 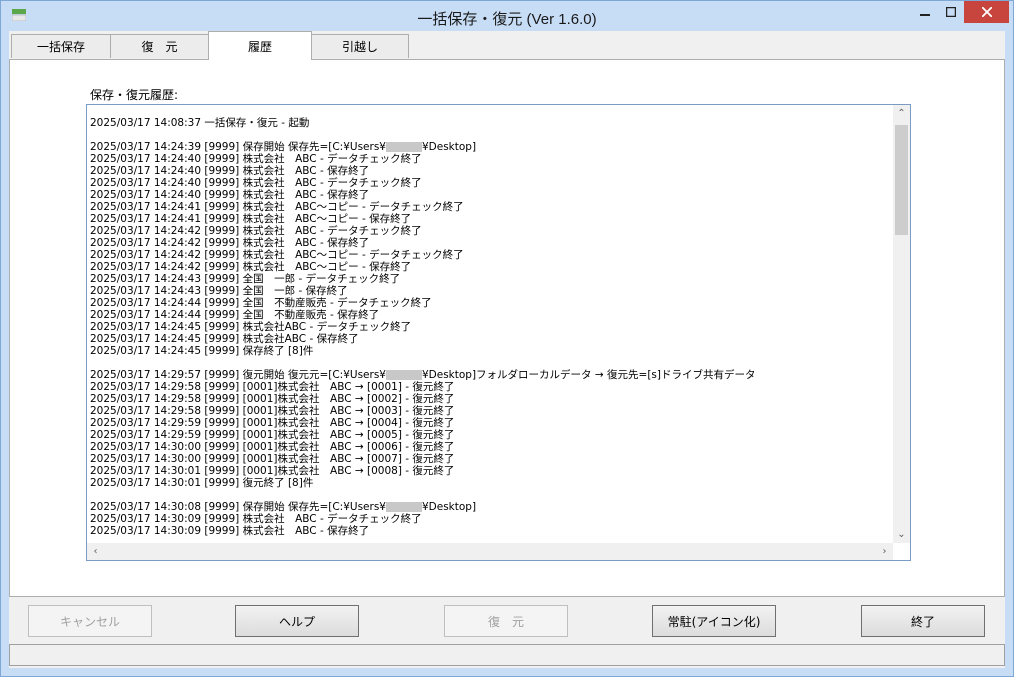 What do you see at coordinates (507, 45) in the screenshot?
I see `tab-bar: 一括保存 復 元 履歴 引越し` at bounding box center [507, 45].